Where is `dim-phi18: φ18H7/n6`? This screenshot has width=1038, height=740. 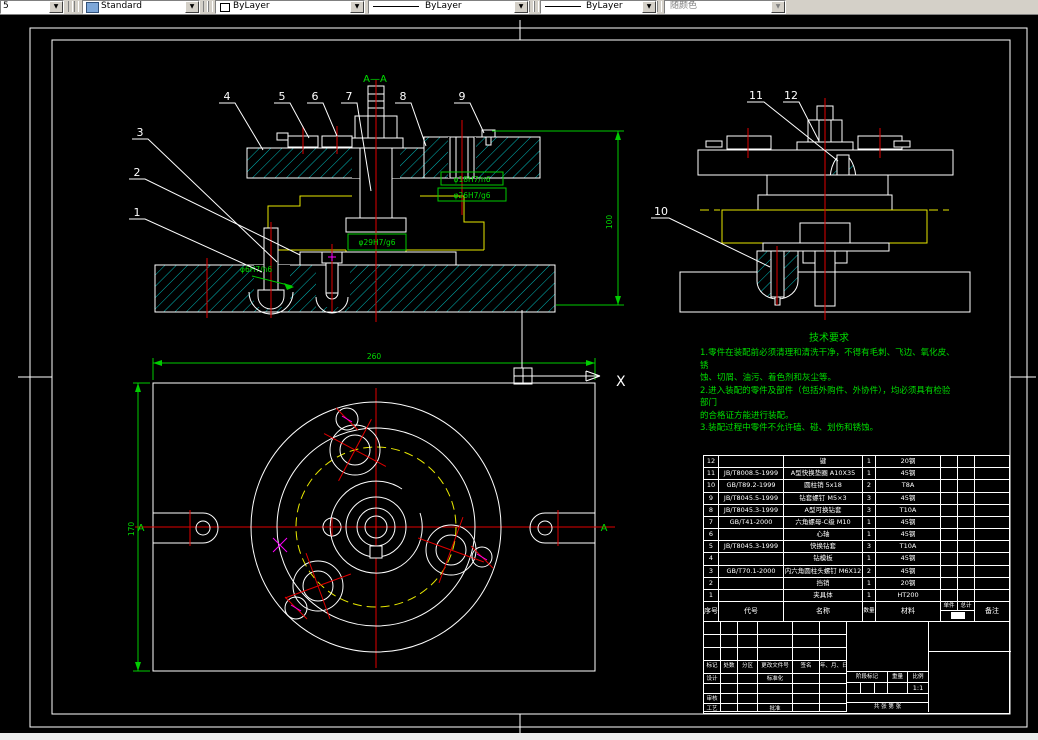
dim-phi18: φ18H7/n6 is located at coordinates (472, 179).